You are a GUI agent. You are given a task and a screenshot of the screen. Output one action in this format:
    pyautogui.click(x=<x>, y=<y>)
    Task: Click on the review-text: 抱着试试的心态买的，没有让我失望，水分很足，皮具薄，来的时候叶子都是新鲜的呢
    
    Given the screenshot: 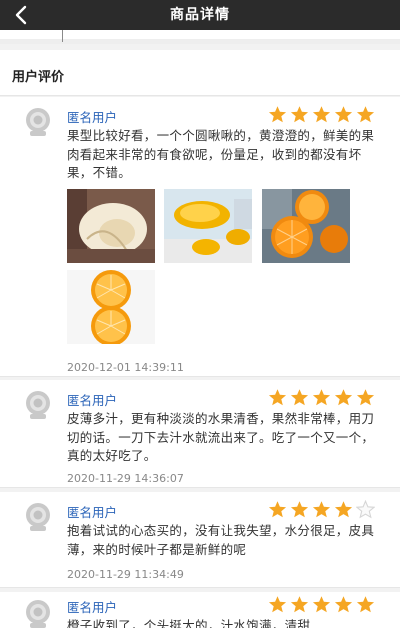 What is the action you would take?
    pyautogui.click(x=221, y=540)
    